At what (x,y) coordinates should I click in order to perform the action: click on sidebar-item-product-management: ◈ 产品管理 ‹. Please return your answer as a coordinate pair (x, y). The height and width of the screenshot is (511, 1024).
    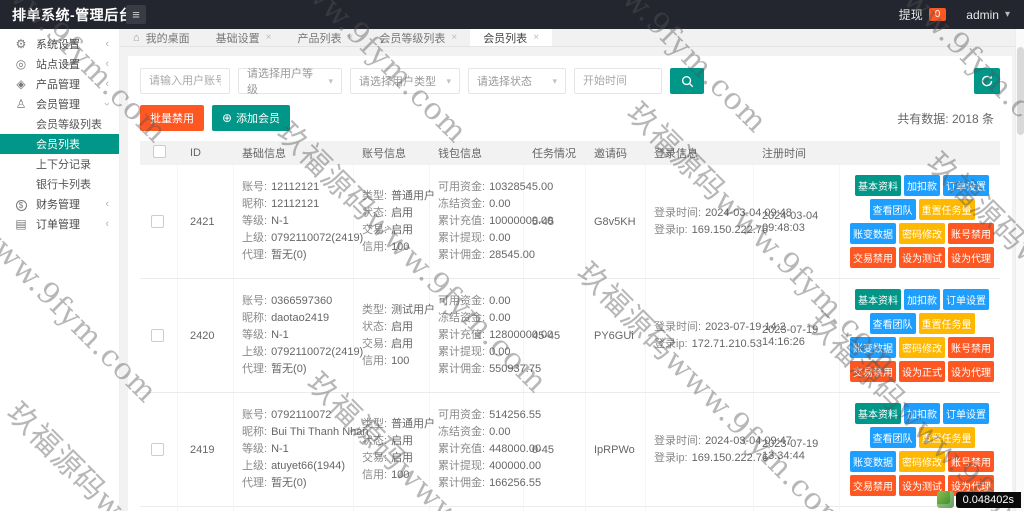
    Looking at the image, I should click on (59, 84).